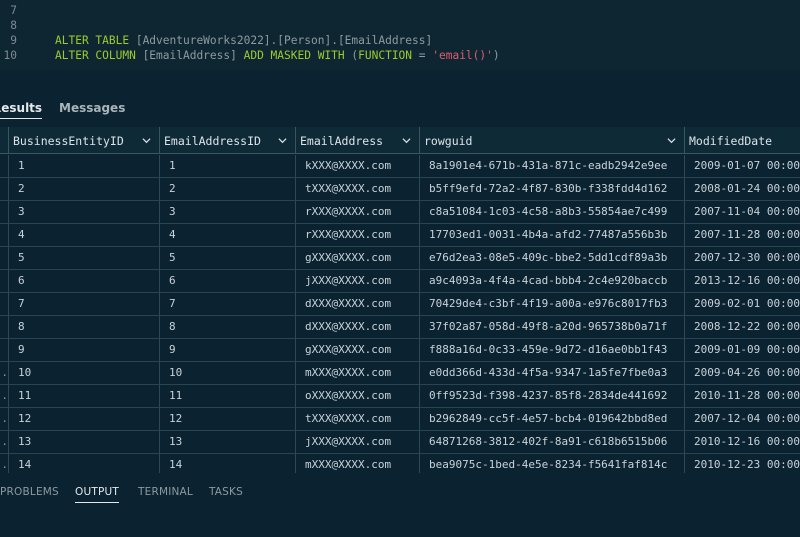 This screenshot has width=800, height=537. I want to click on tab-results: Results, so click(21, 110).